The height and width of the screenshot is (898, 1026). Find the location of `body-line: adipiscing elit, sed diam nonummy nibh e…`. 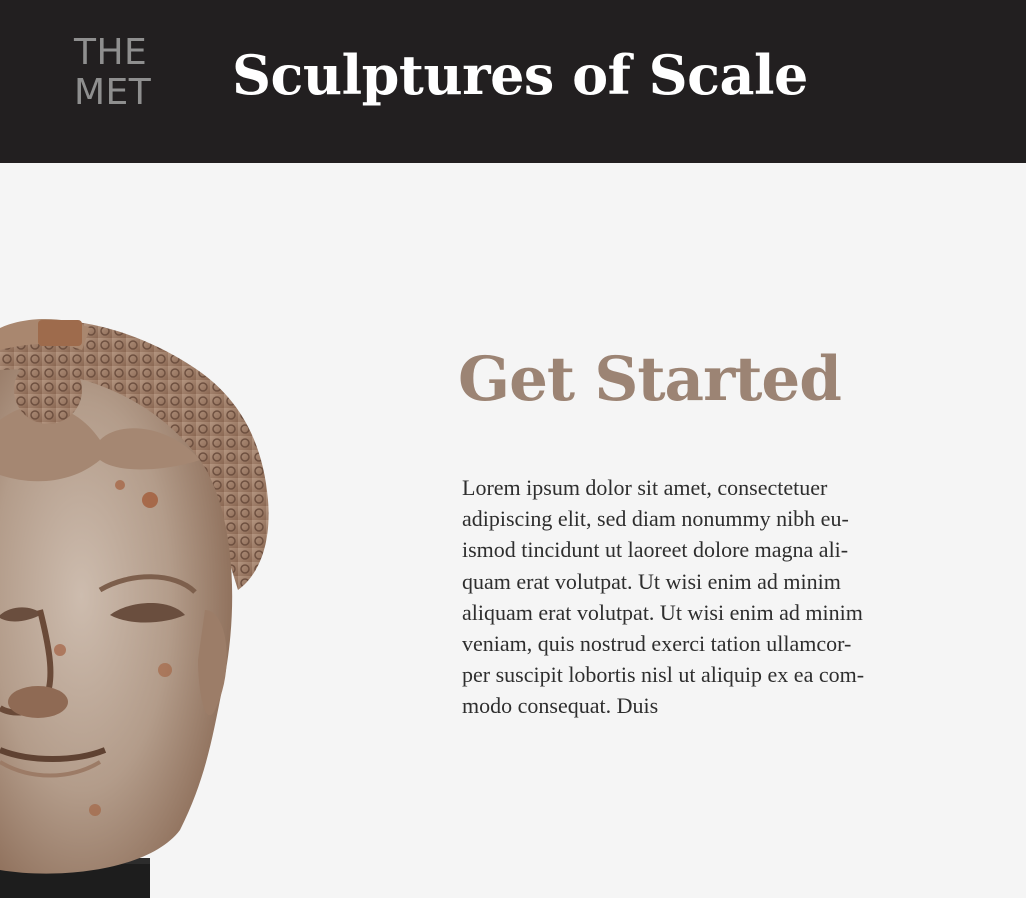

body-line: adipiscing elit, sed diam nonummy nibh e… is located at coordinates (655, 519).